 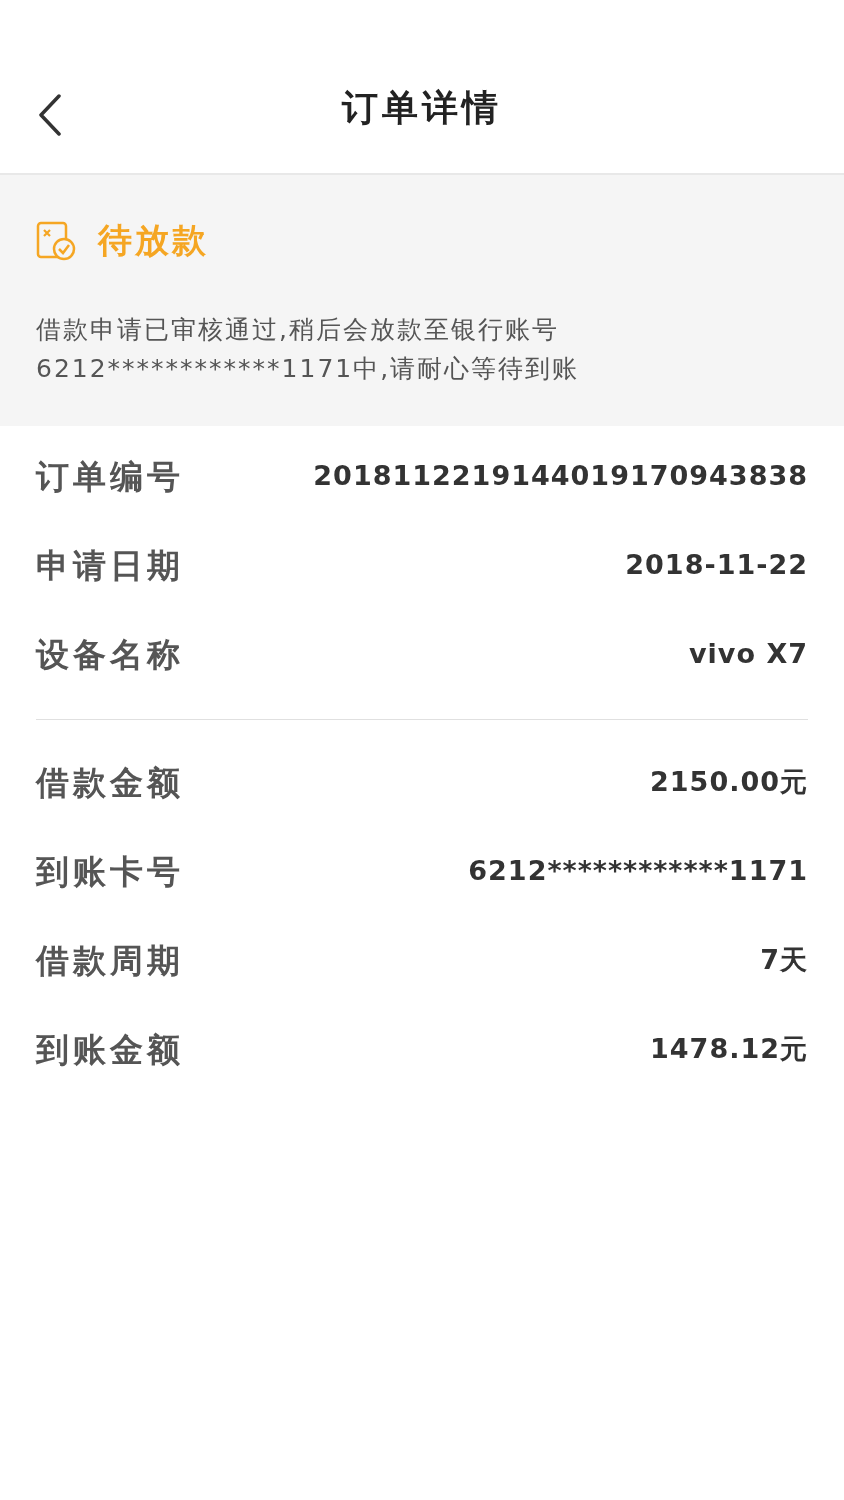 I want to click on field-label: 订单编号, so click(x=110, y=476).